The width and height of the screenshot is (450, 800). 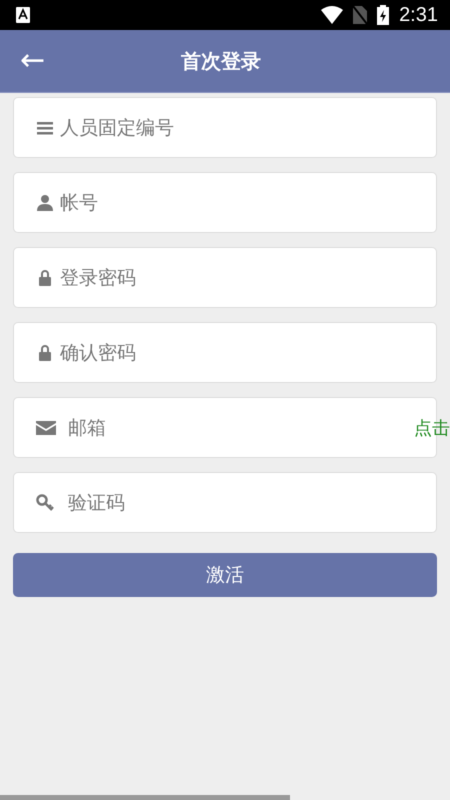 I want to click on status-time: 2:31, so click(x=418, y=15).